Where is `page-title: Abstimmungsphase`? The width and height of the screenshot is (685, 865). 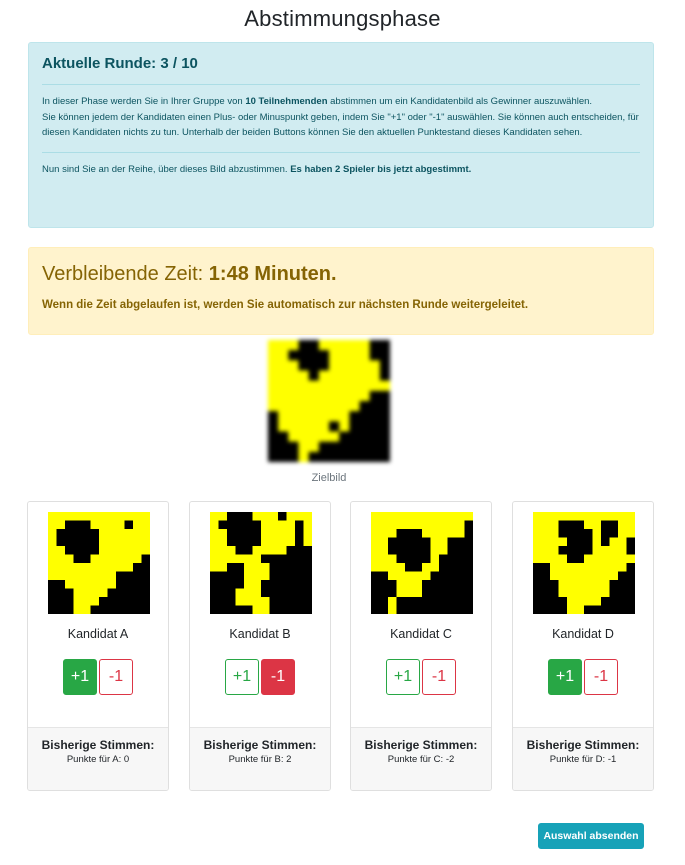 page-title: Abstimmungsphase is located at coordinates (342, 18).